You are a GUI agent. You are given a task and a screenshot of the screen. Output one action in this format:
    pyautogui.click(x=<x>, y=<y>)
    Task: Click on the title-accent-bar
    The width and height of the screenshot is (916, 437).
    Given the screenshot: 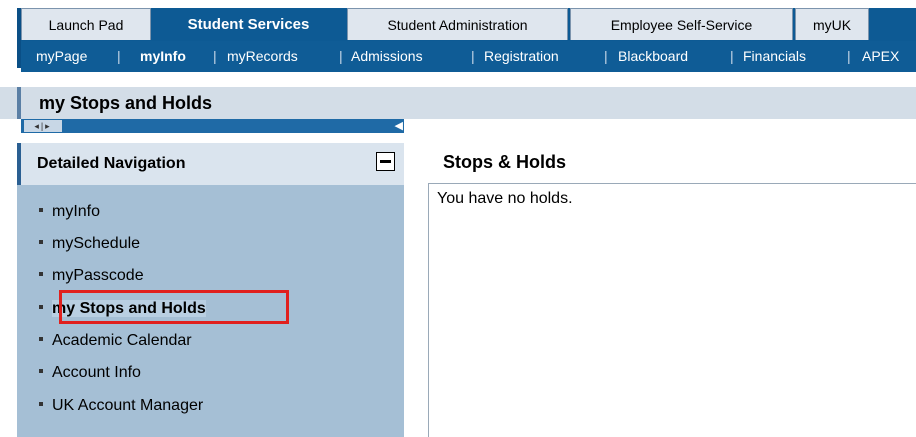 What is the action you would take?
    pyautogui.click(x=19, y=103)
    